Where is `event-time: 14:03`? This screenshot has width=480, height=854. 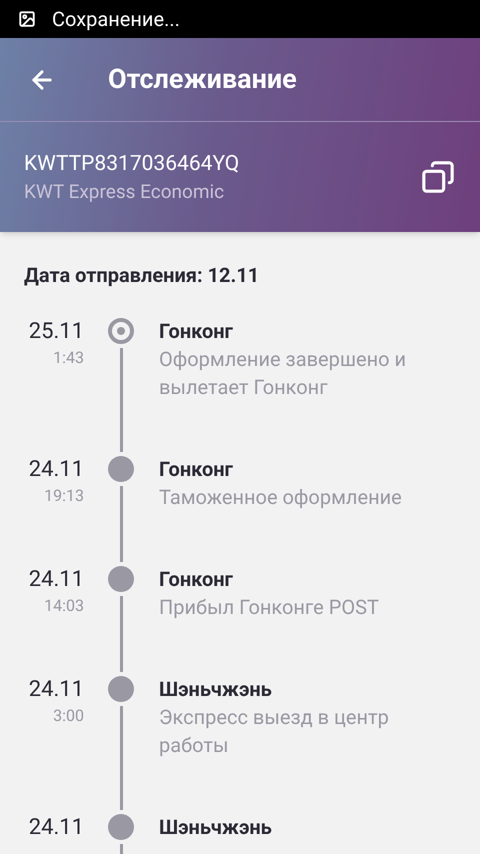 event-time: 14:03 is located at coordinates (64, 606).